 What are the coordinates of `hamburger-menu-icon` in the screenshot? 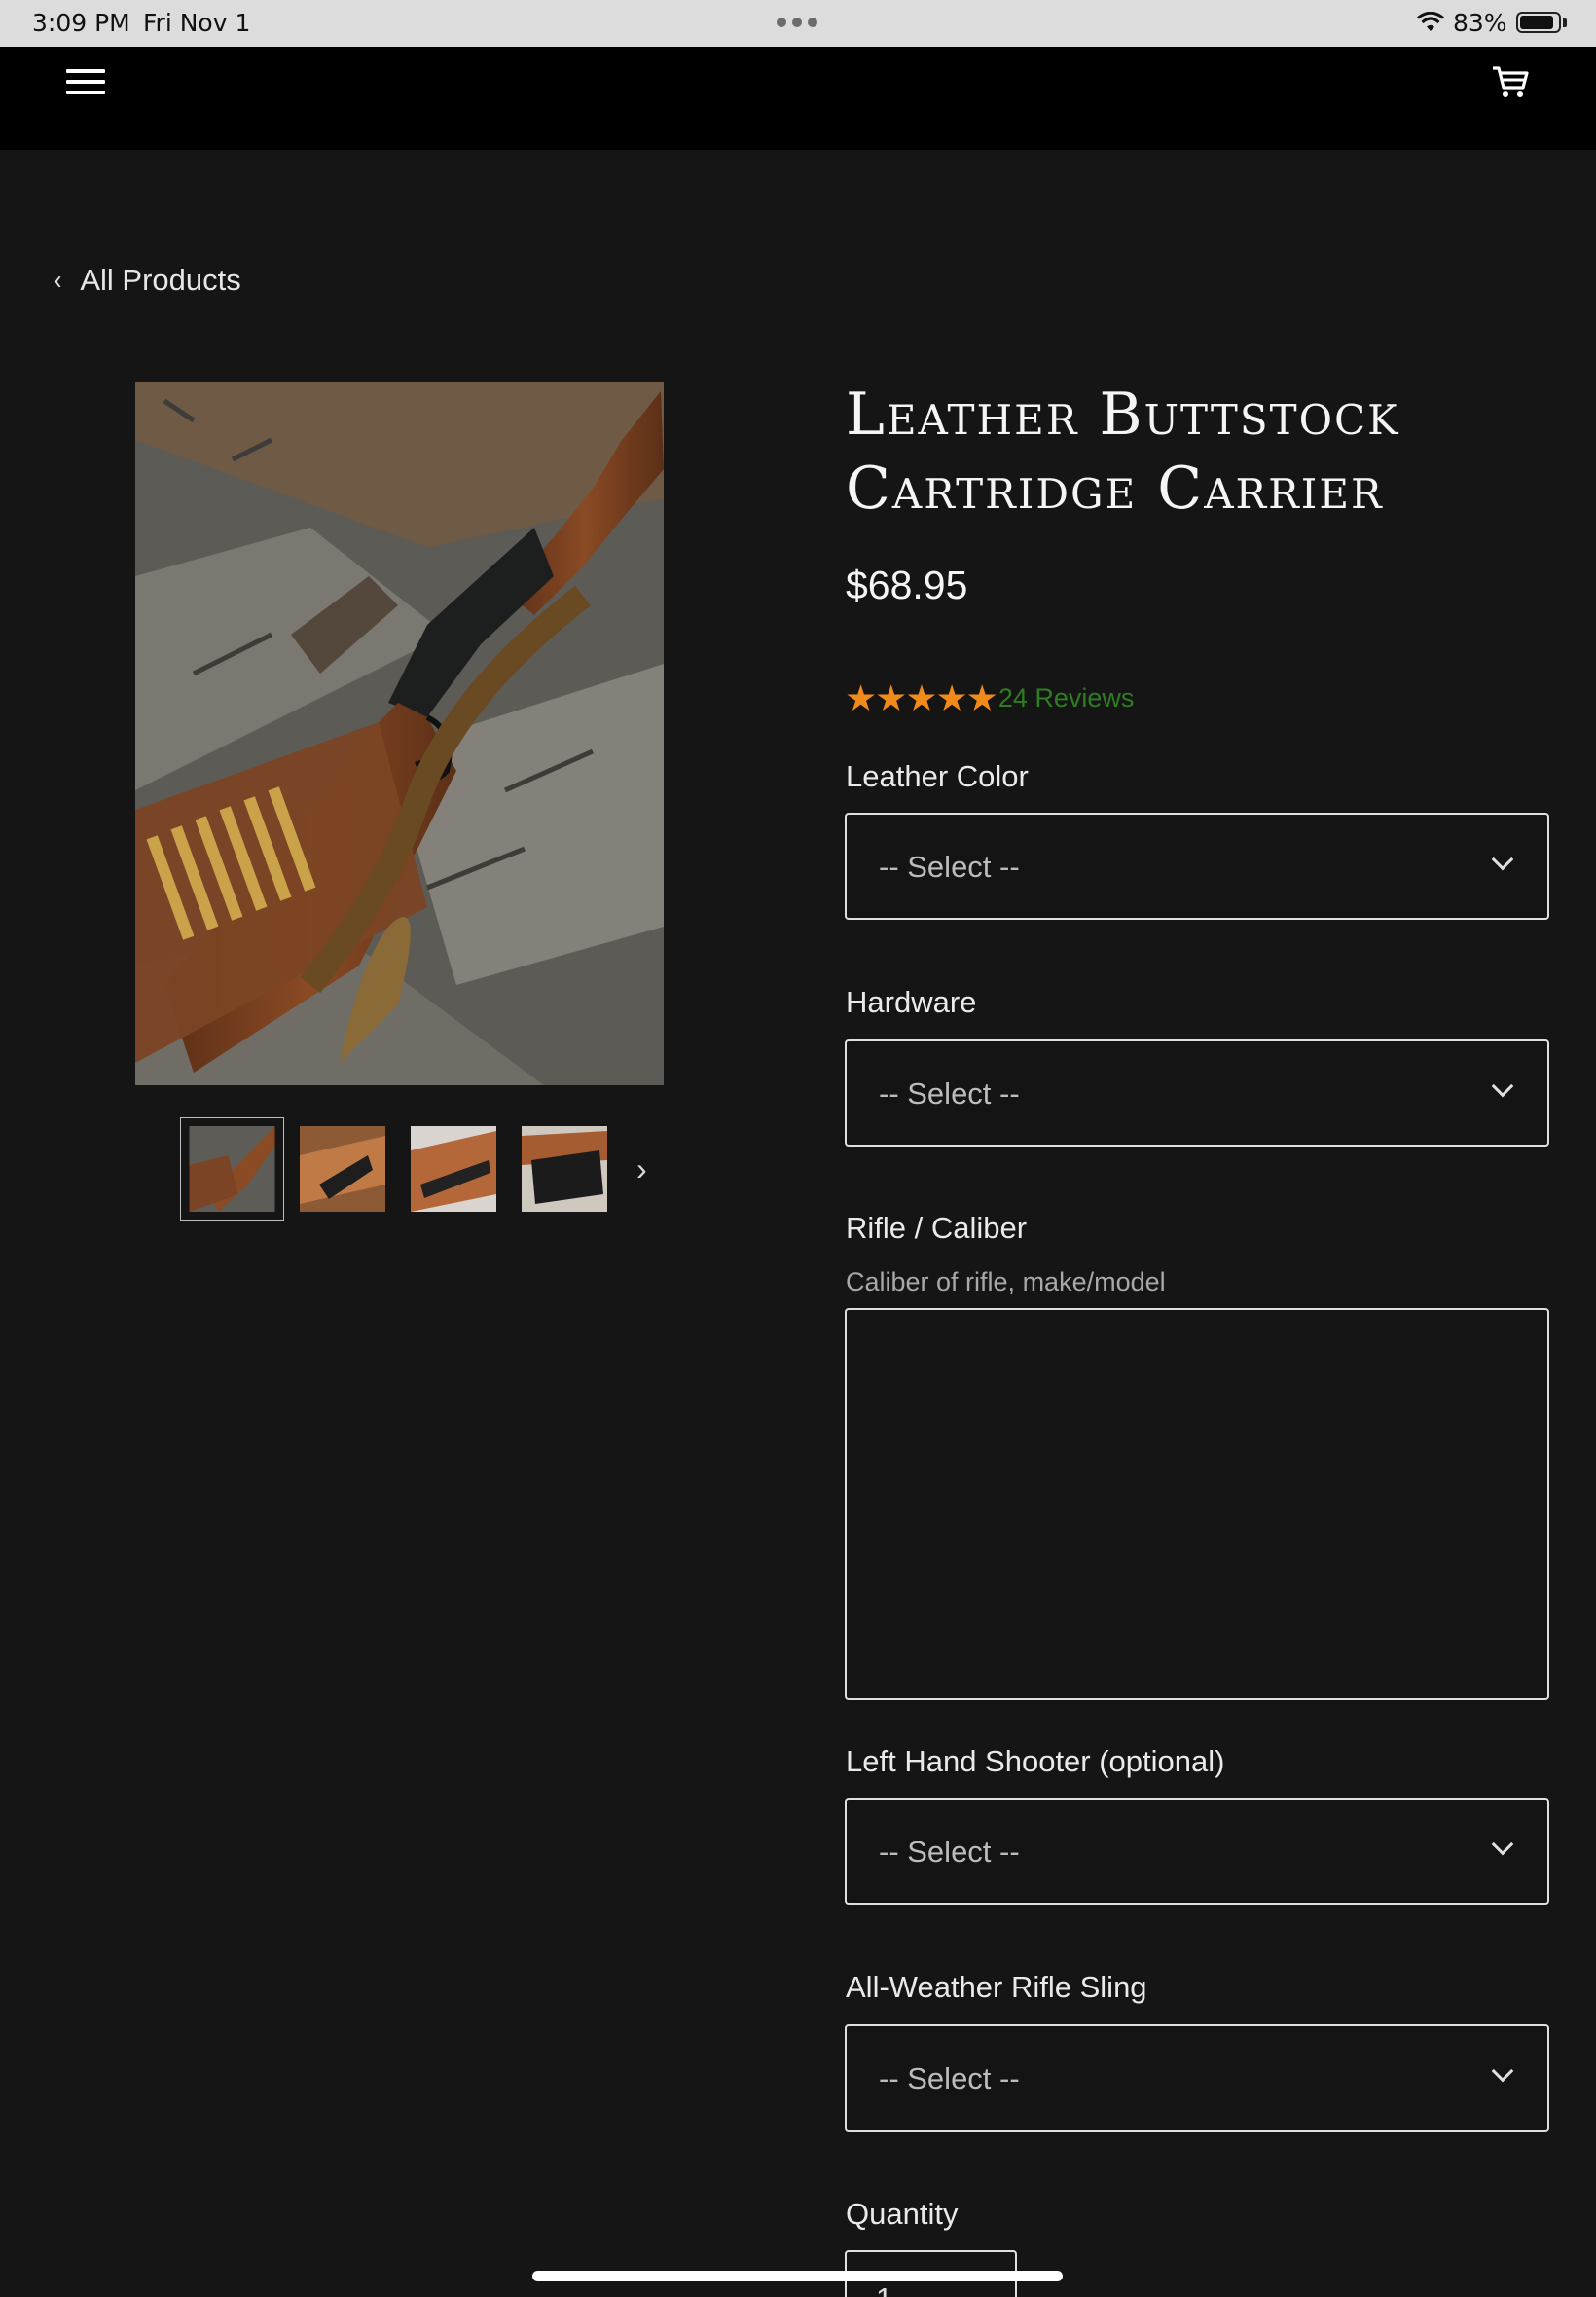 It's located at (85, 83).